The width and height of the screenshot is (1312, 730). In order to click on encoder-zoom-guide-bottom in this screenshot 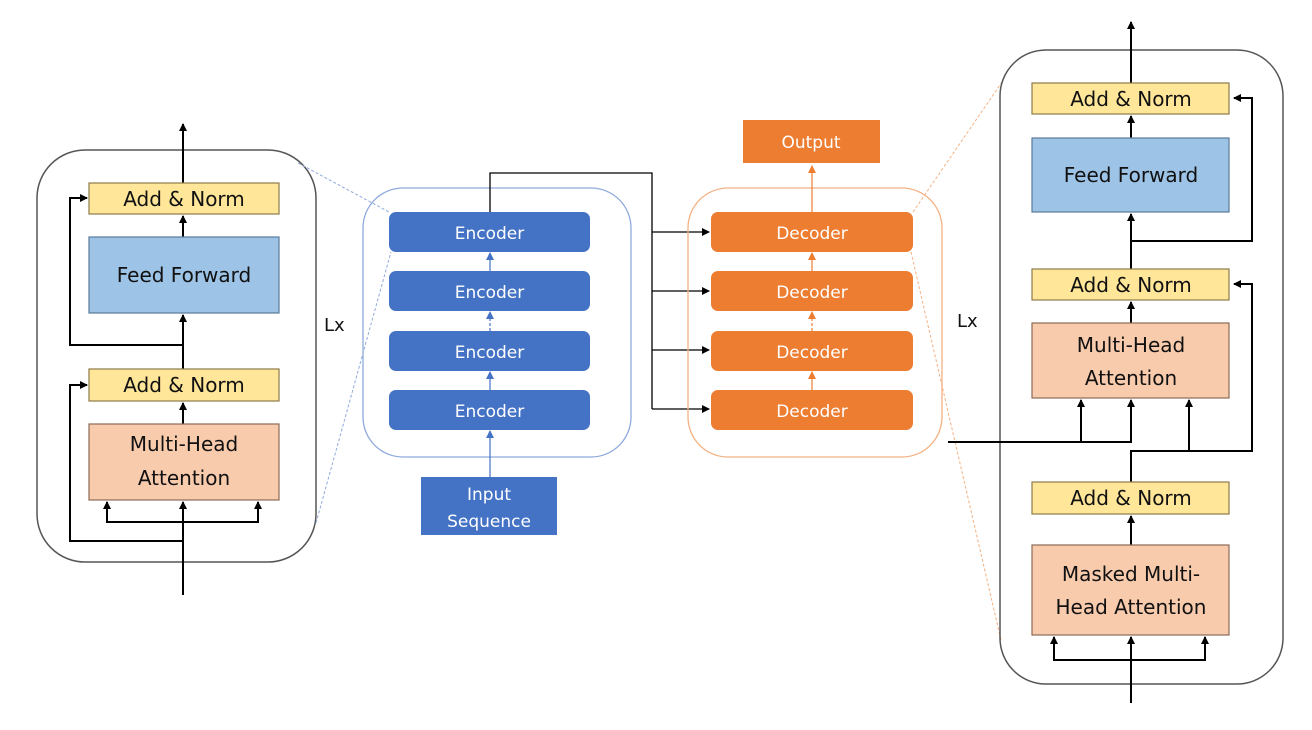, I will do `click(353, 387)`.